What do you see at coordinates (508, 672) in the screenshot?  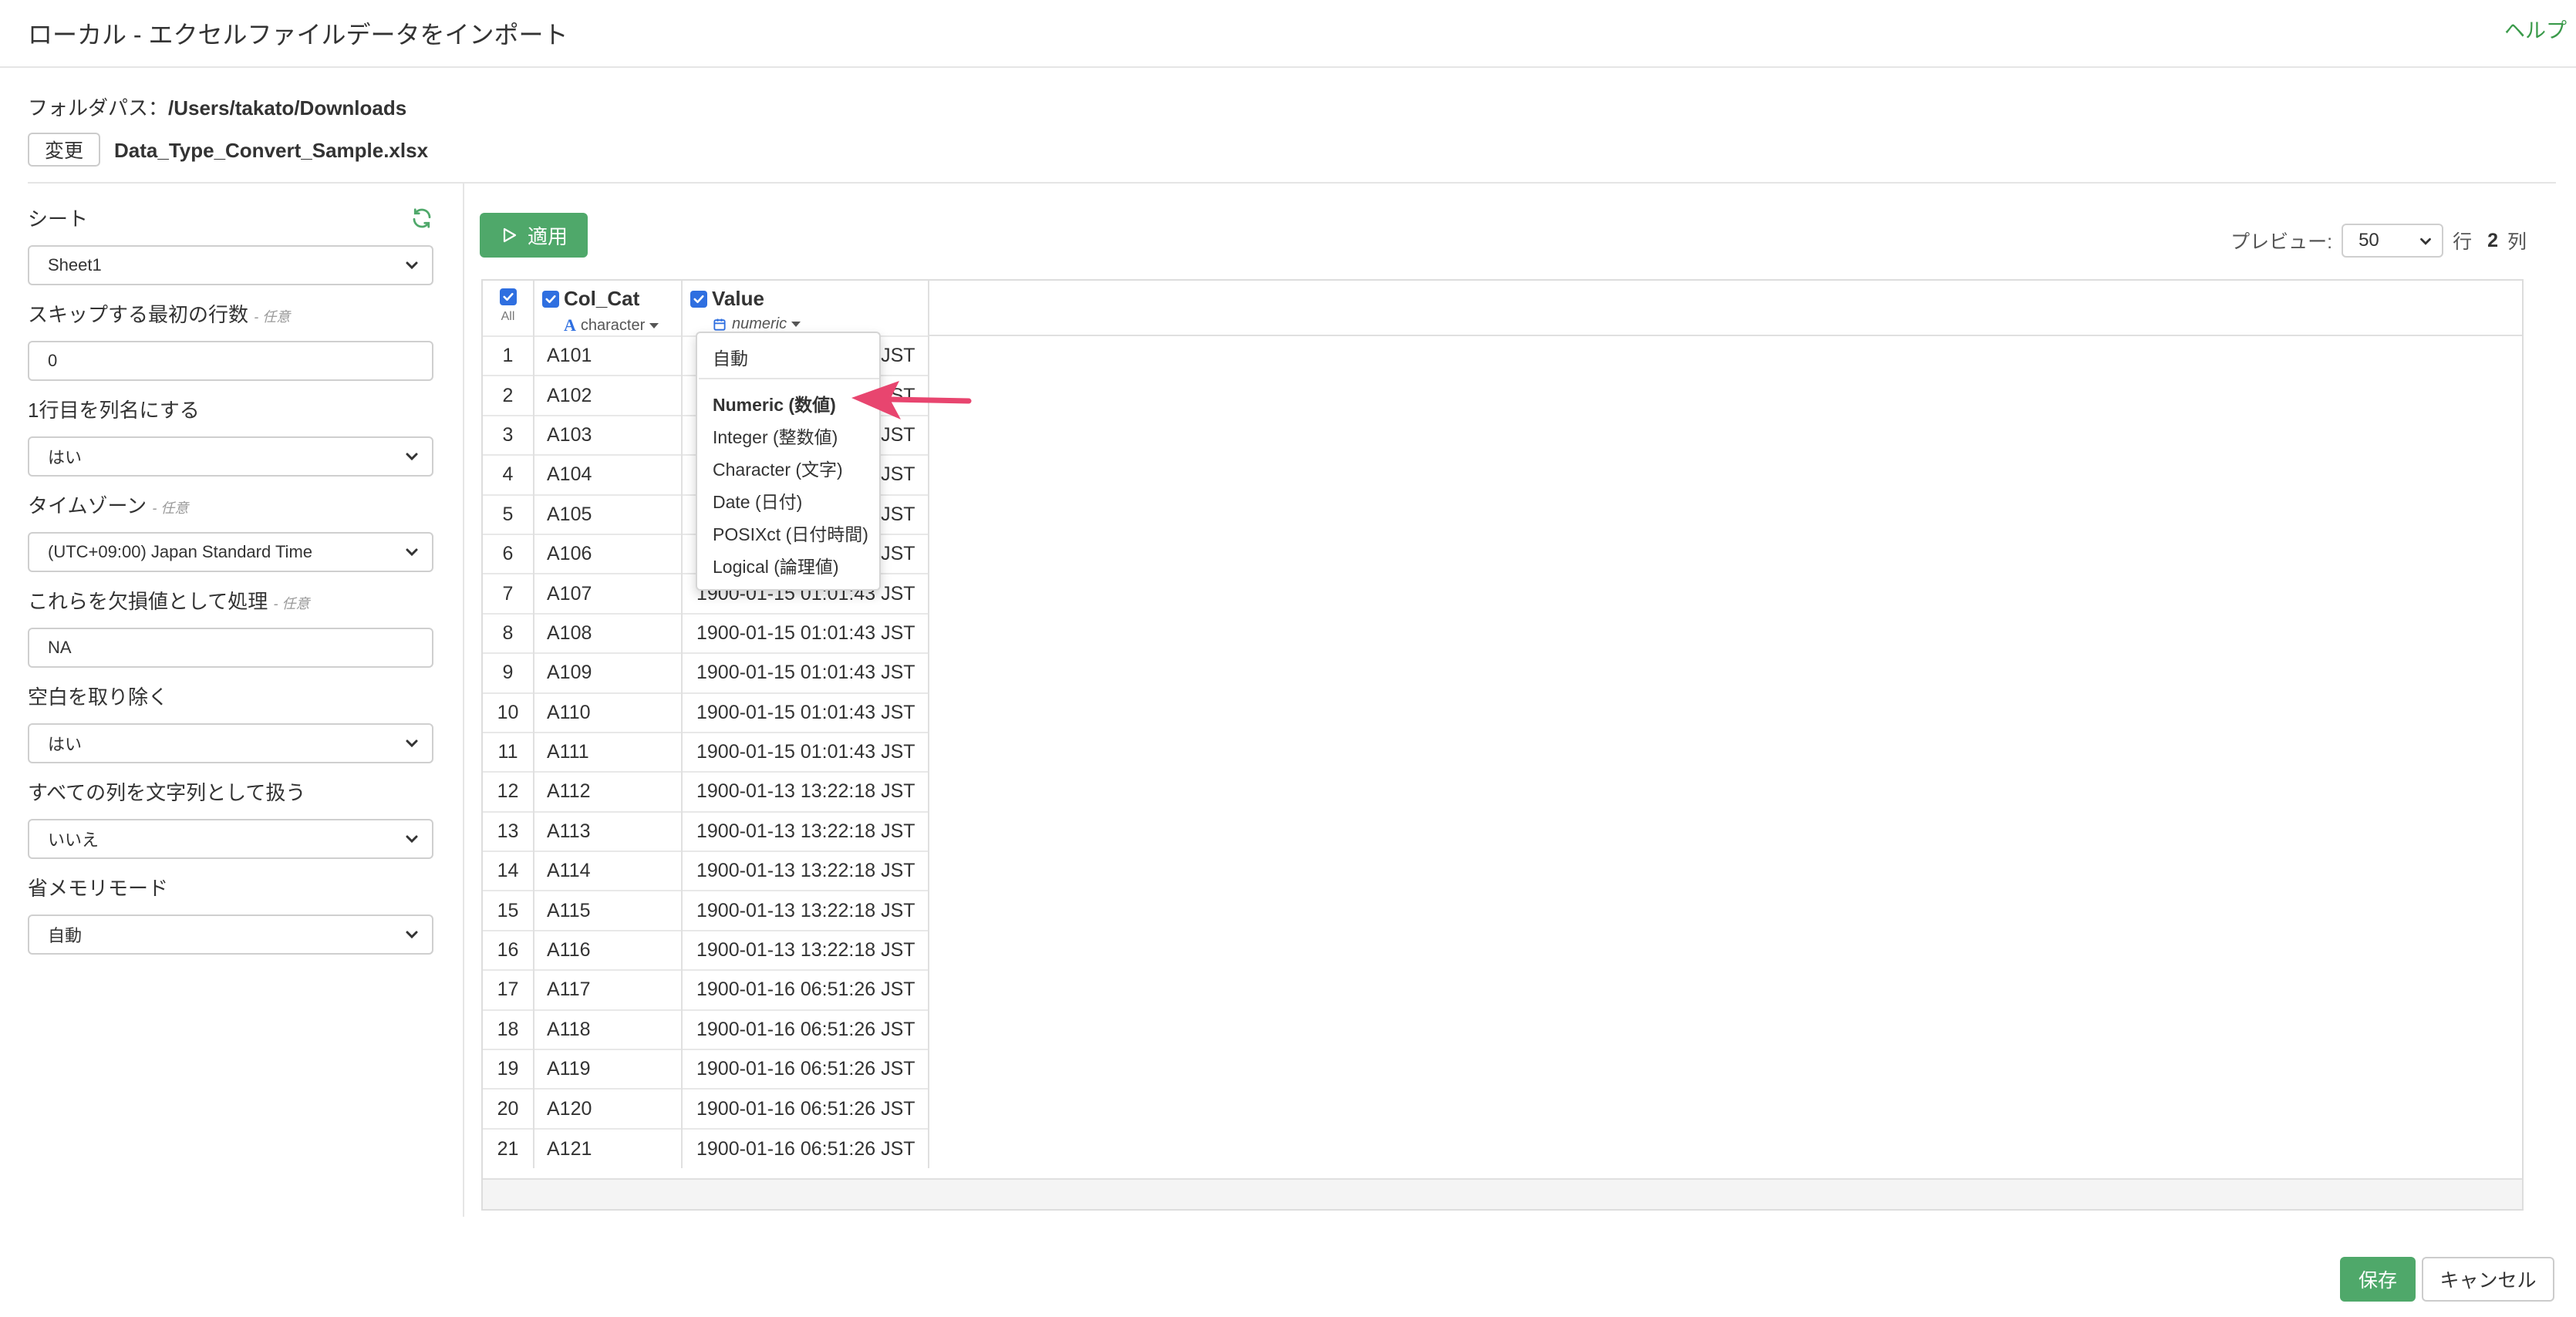 I see `row-index-cell: 9` at bounding box center [508, 672].